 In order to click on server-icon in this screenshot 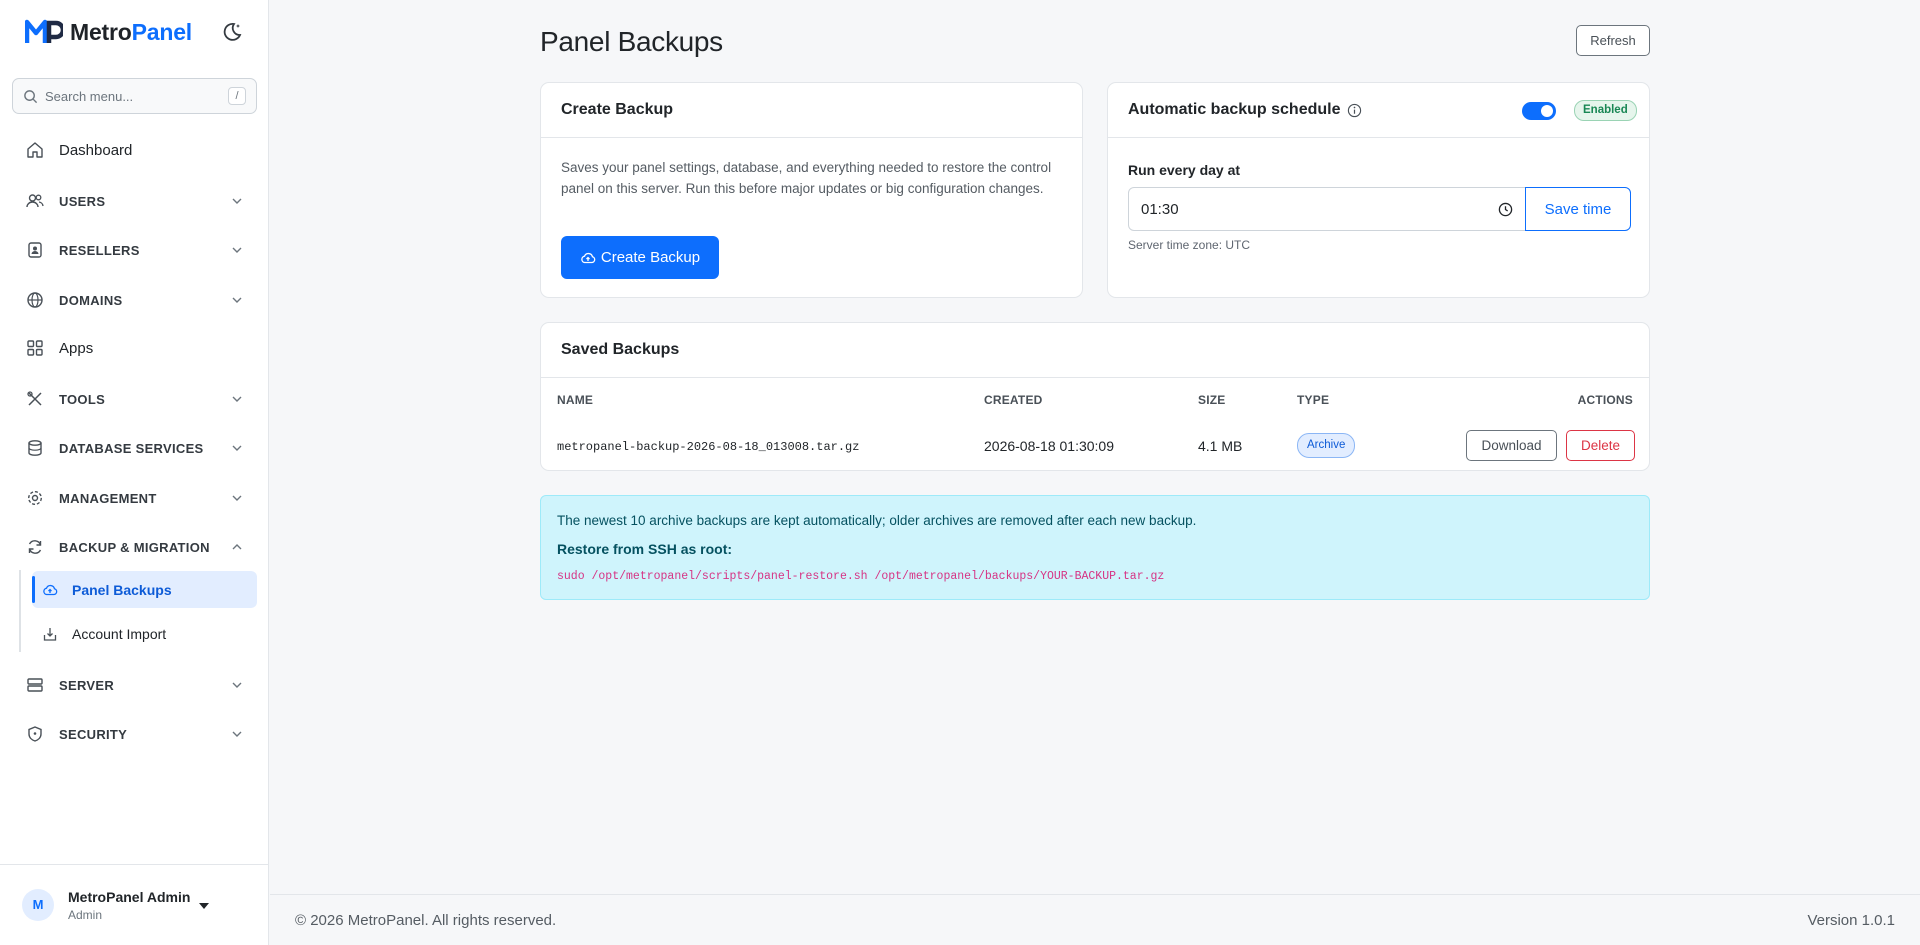, I will do `click(35, 685)`.